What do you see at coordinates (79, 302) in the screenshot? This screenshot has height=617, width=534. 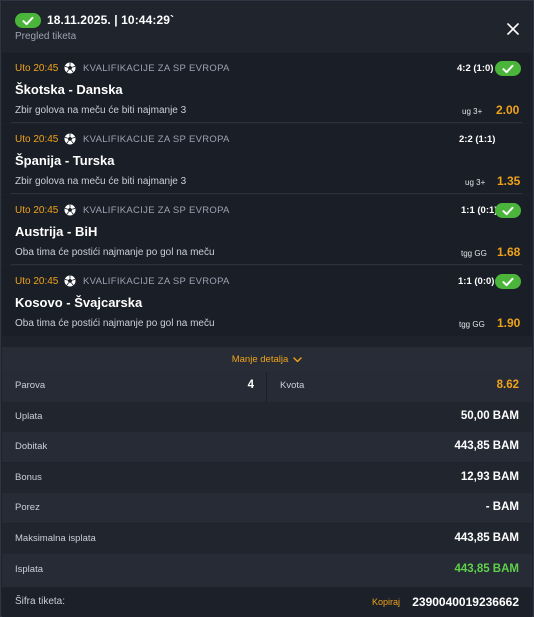 I see `match-teams: Kosovo - Švajcarska` at bounding box center [79, 302].